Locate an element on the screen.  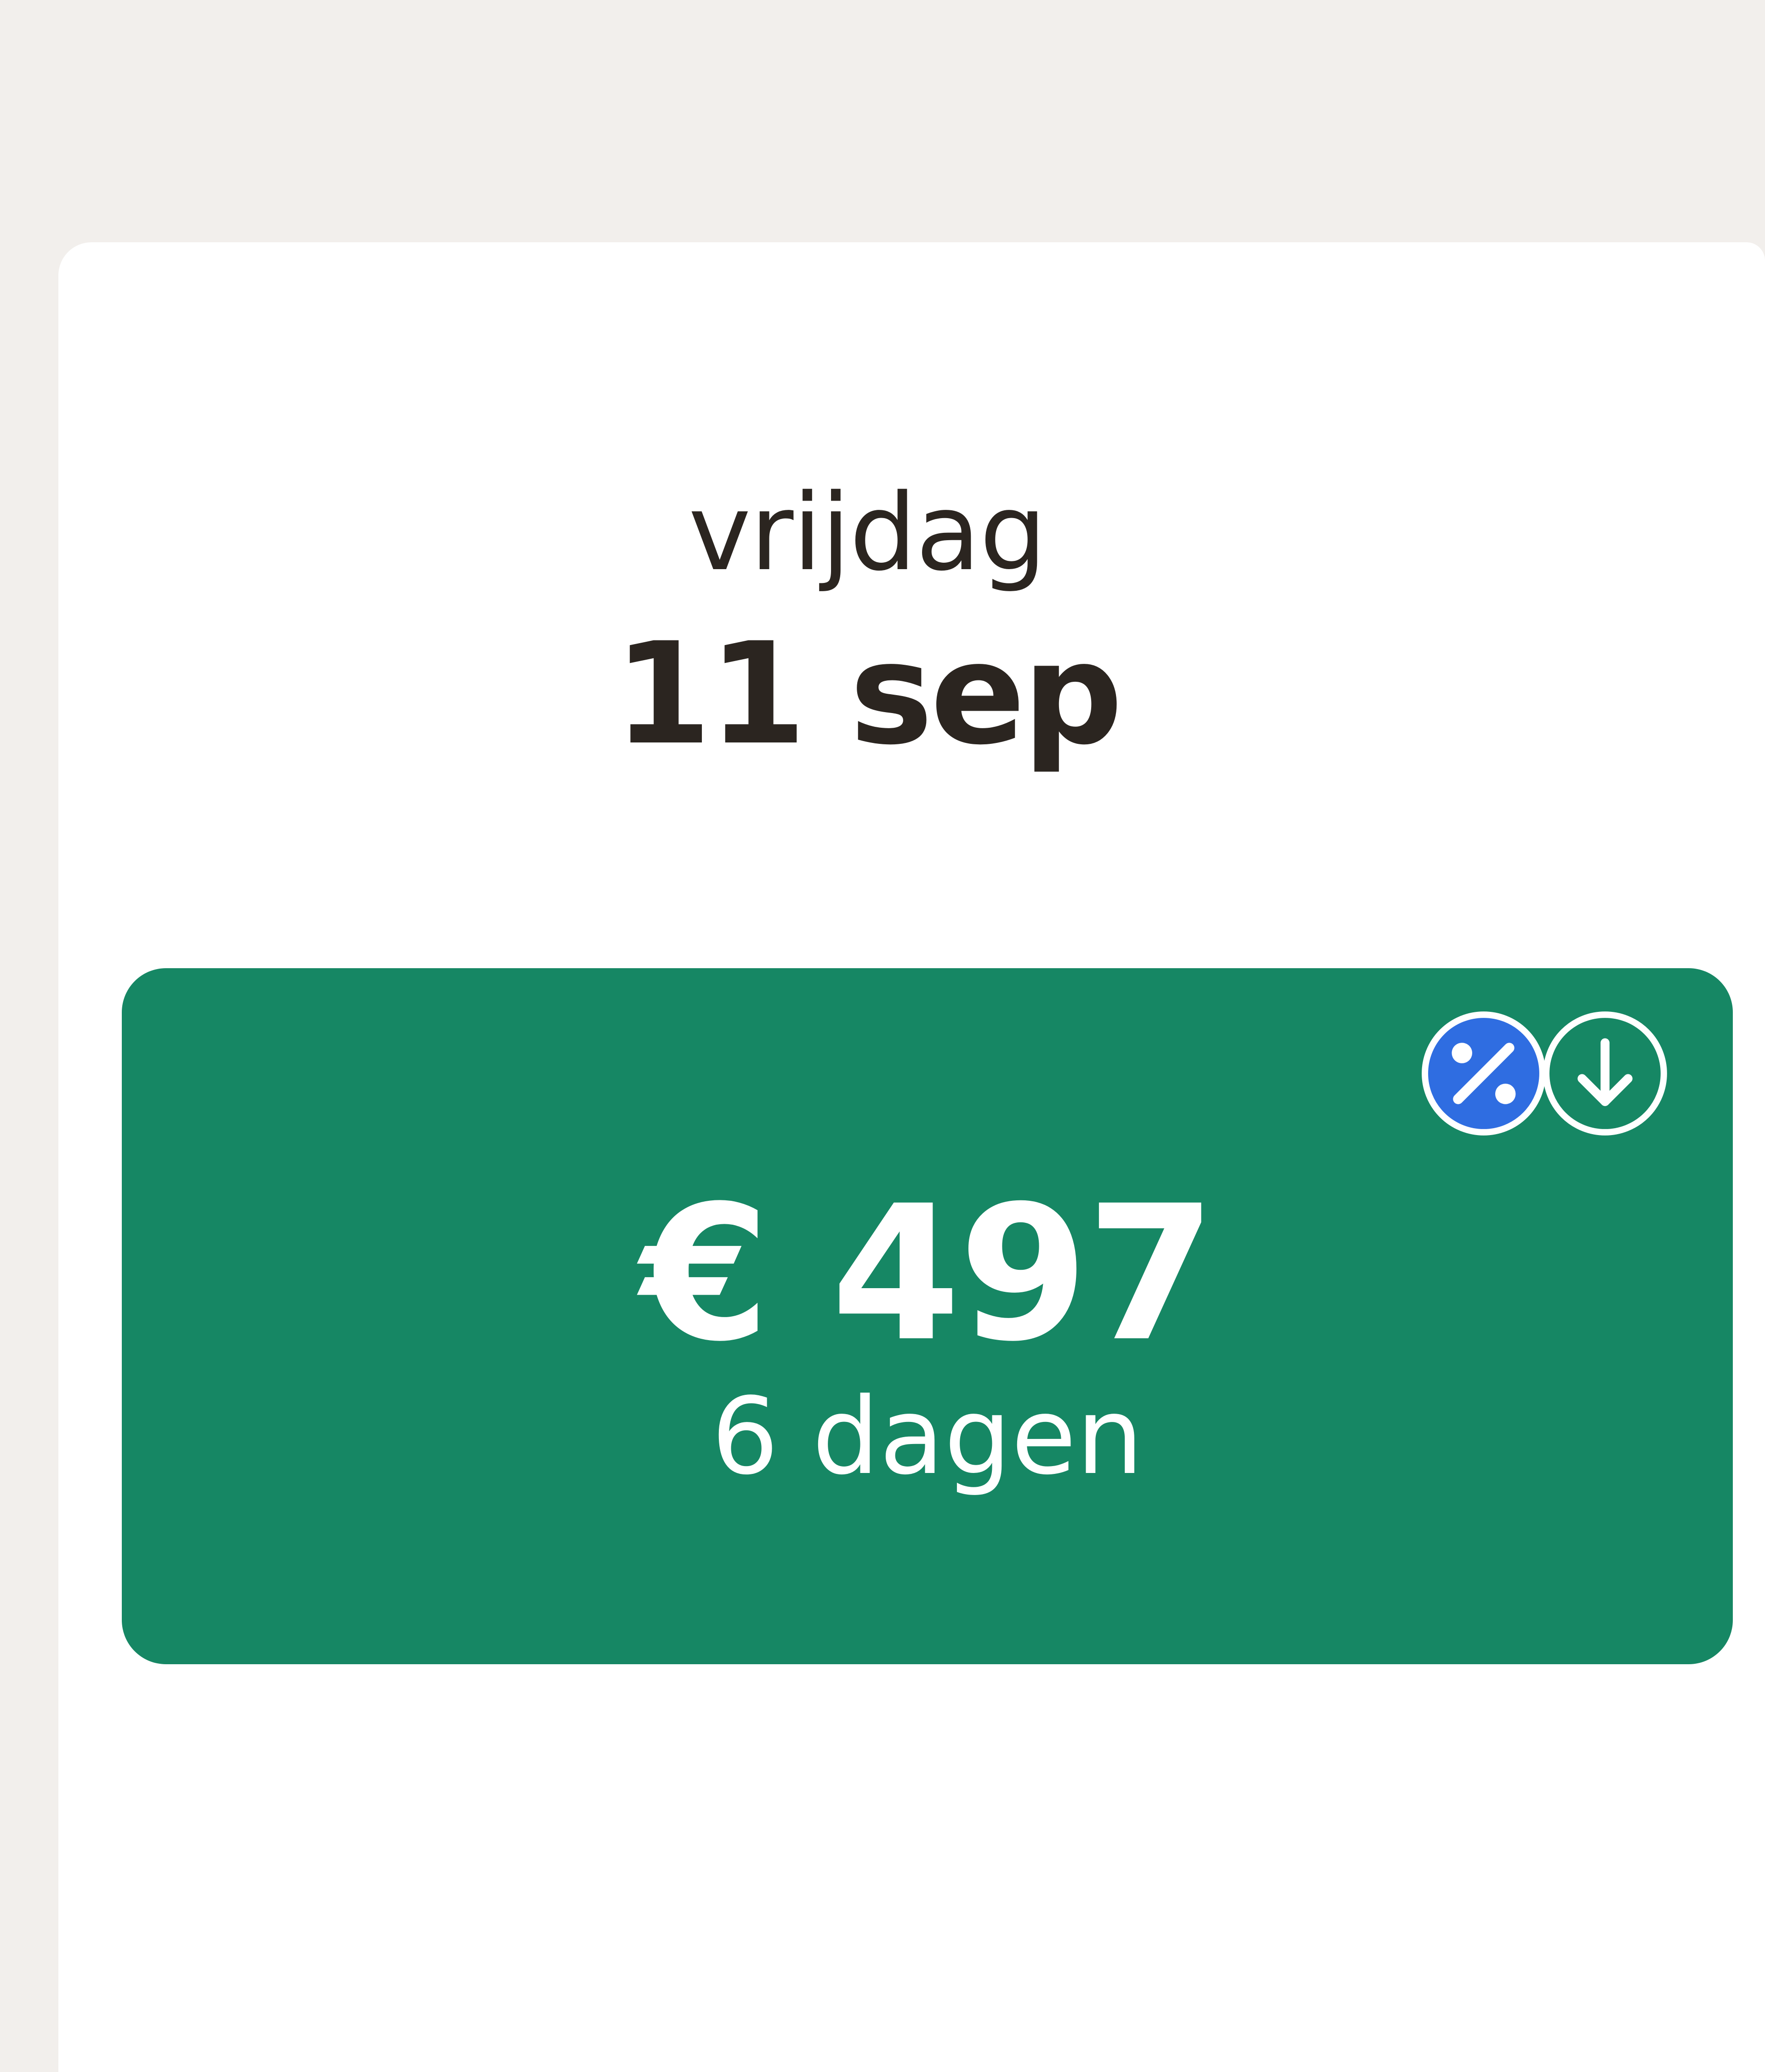
price-value: € 497 is located at coordinates (928, 1273).